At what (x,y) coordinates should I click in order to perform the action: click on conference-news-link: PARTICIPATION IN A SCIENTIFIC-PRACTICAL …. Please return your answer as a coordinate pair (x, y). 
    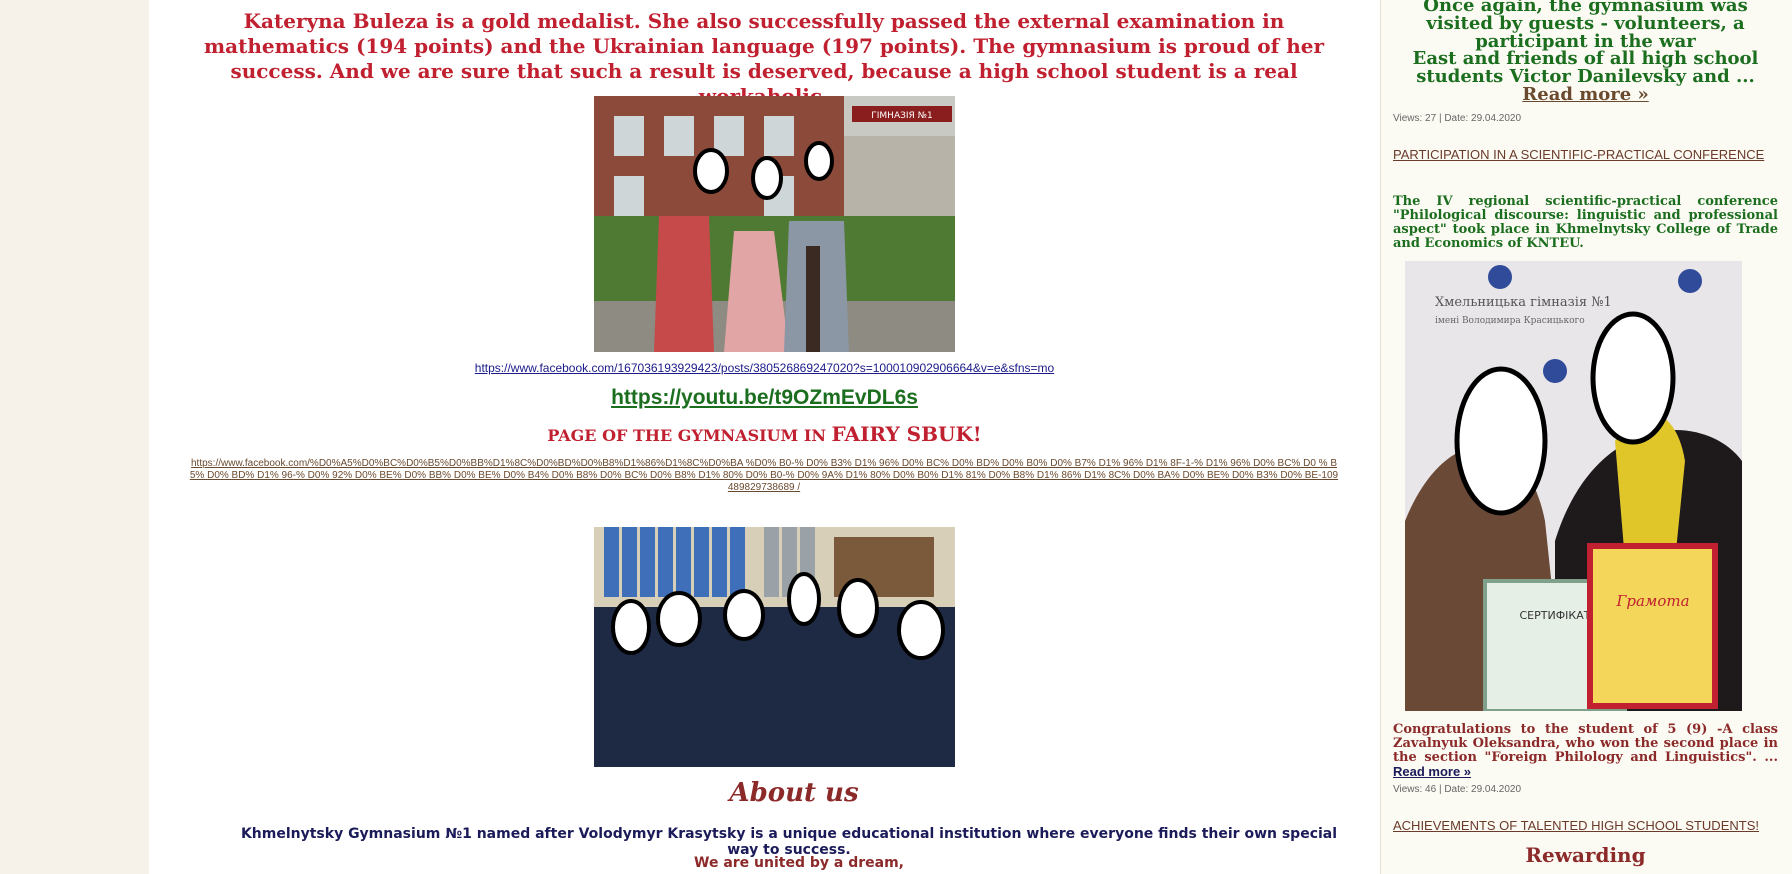
    Looking at the image, I should click on (1585, 155).